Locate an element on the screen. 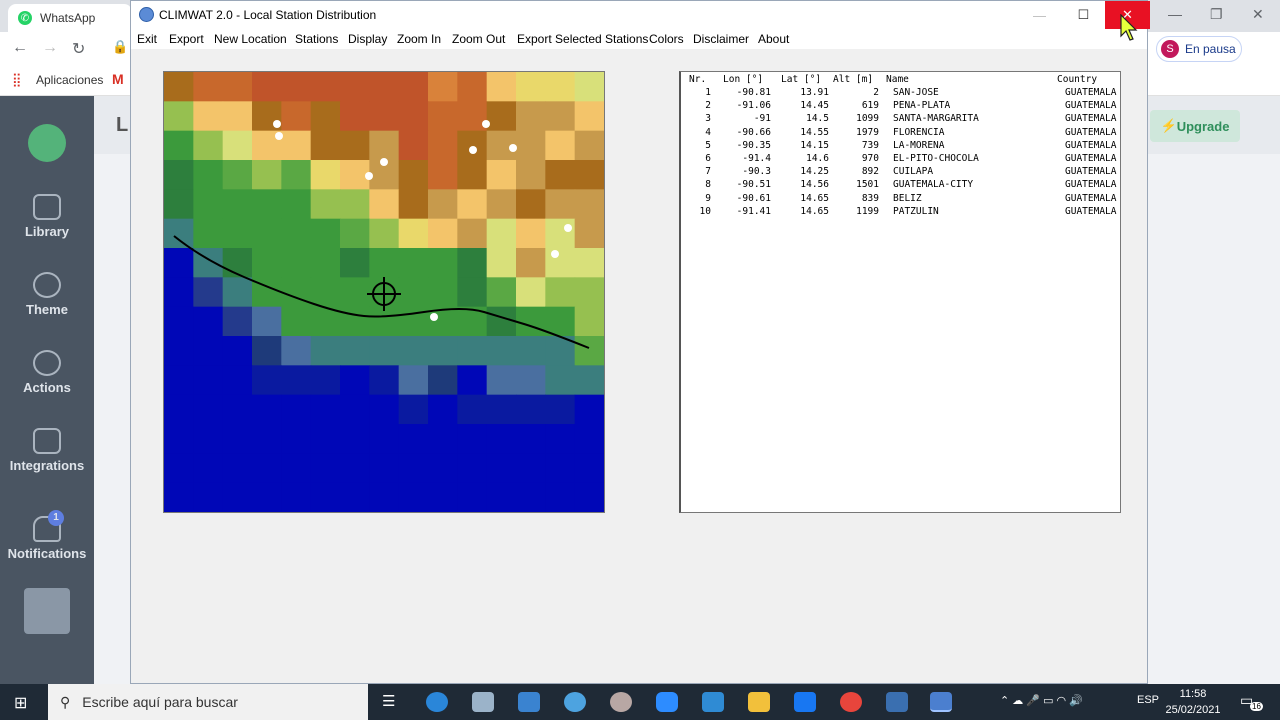  profile-paused-button: S En pausa is located at coordinates (1199, 49).